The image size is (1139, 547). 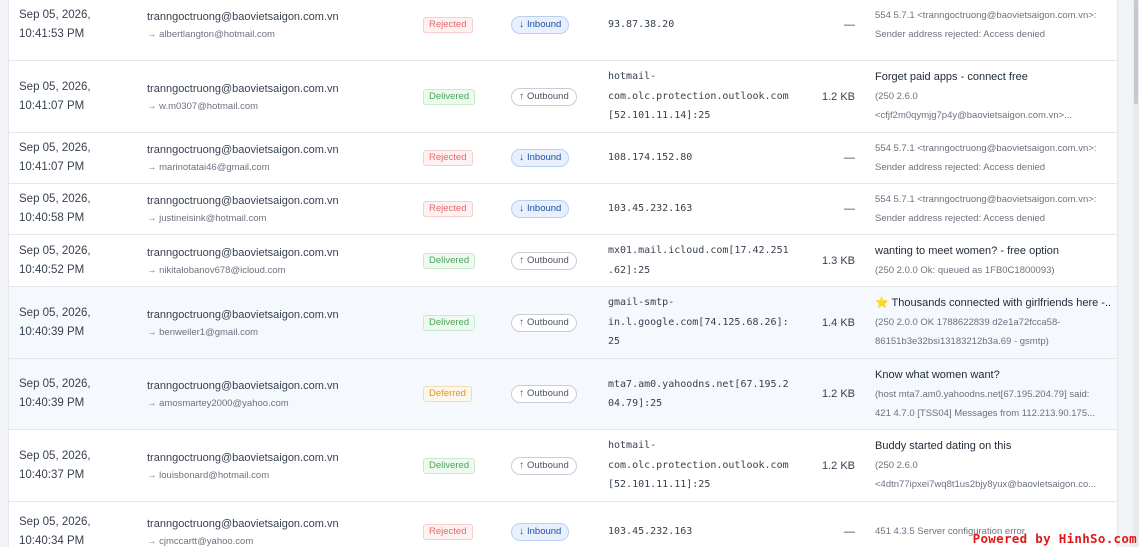 I want to click on time: 10:40:37 PM, so click(x=52, y=474).